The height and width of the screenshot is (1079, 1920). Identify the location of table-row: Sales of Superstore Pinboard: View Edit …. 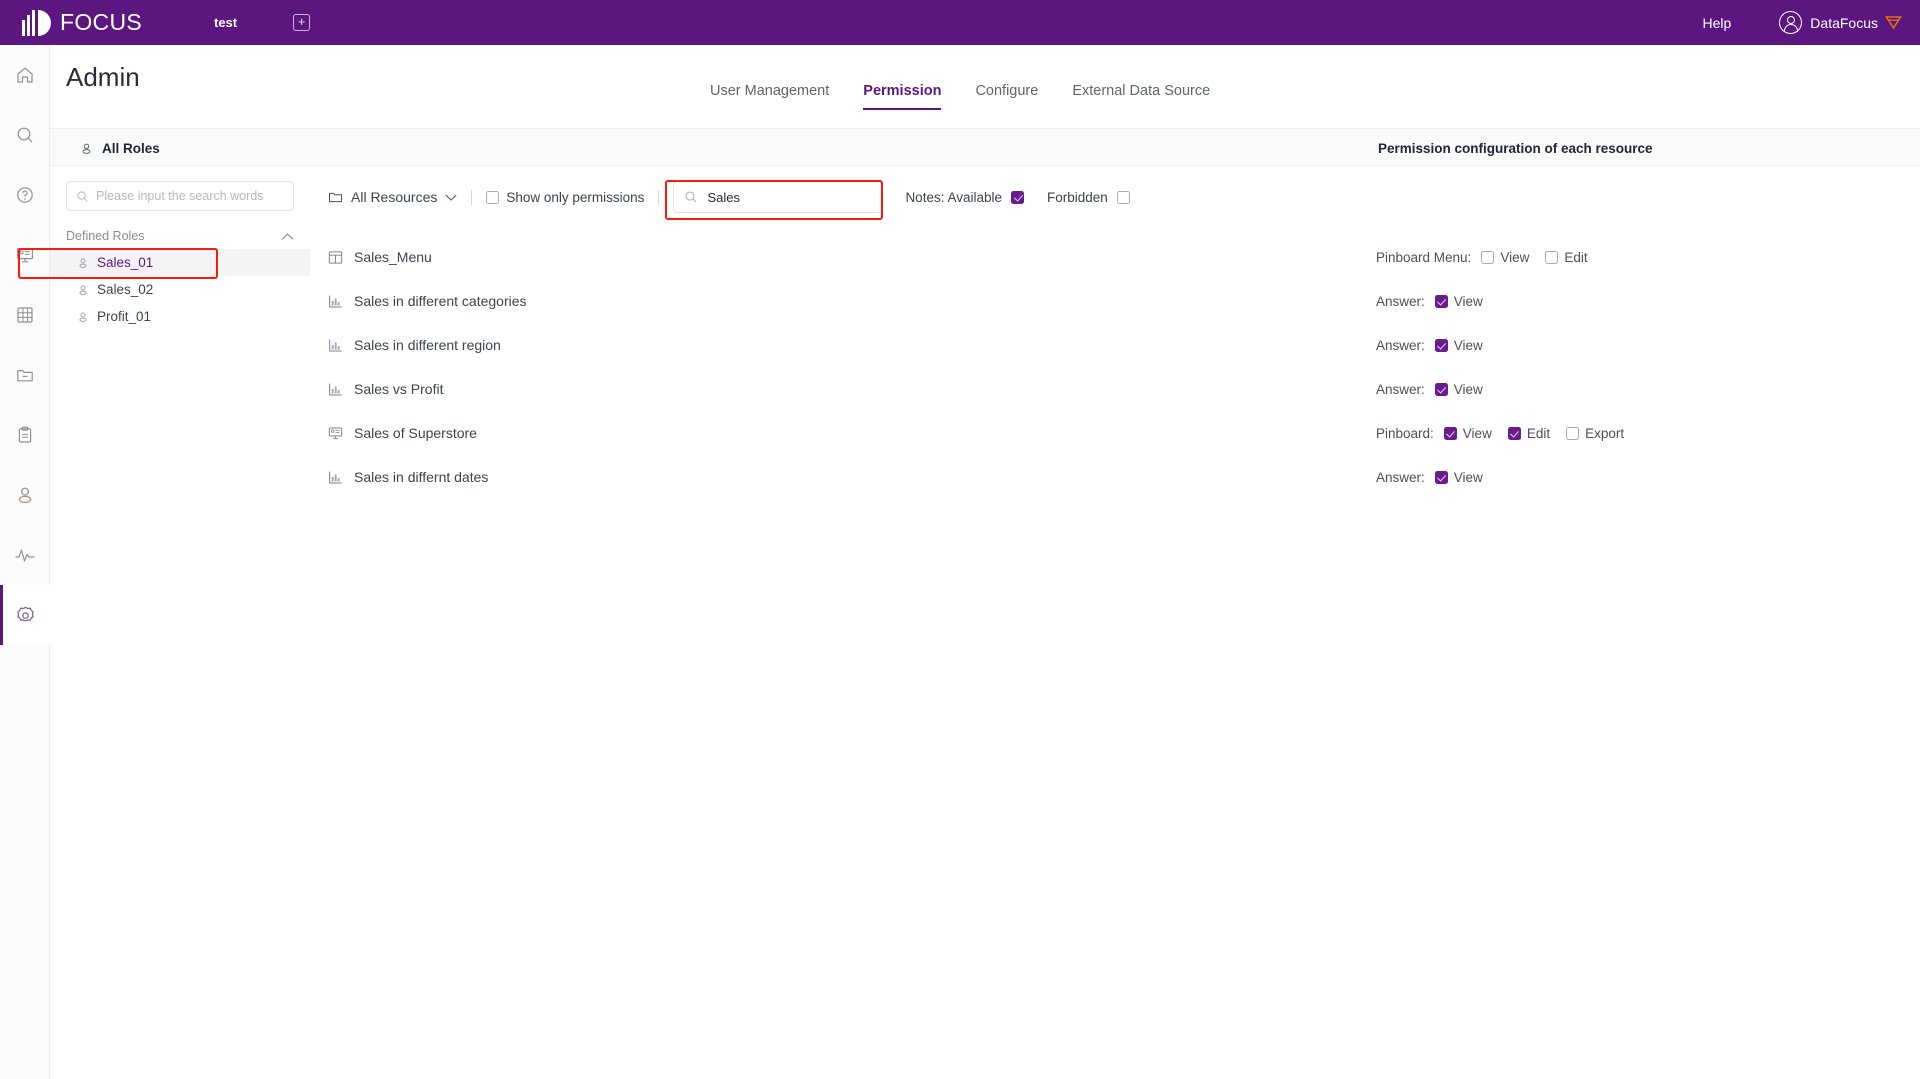
(1108, 433).